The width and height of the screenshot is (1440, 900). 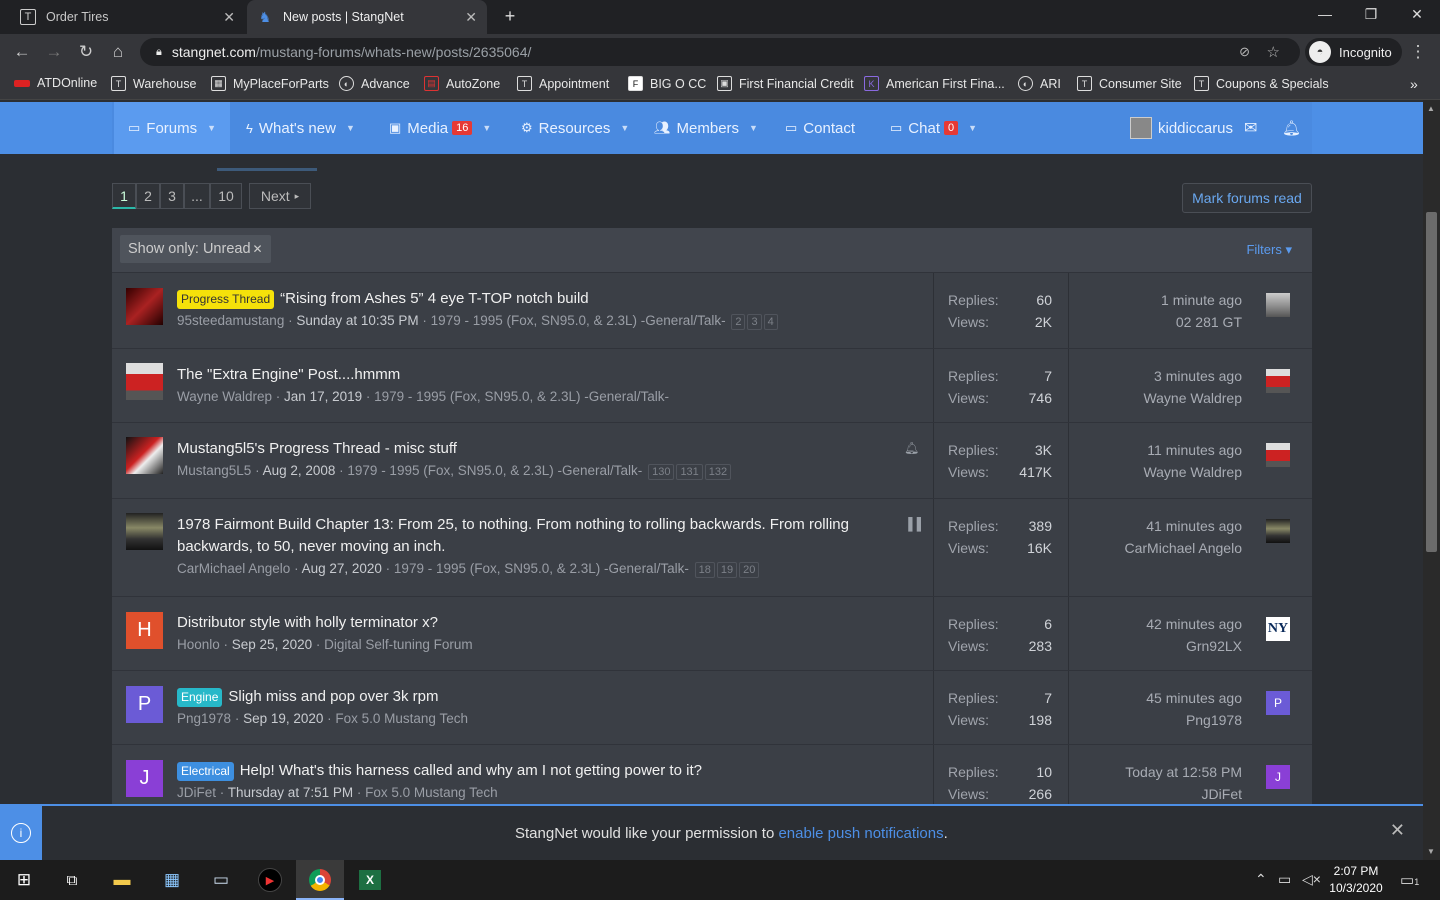 I want to click on last-post-user: 02 281 GT, so click(x=1209, y=322).